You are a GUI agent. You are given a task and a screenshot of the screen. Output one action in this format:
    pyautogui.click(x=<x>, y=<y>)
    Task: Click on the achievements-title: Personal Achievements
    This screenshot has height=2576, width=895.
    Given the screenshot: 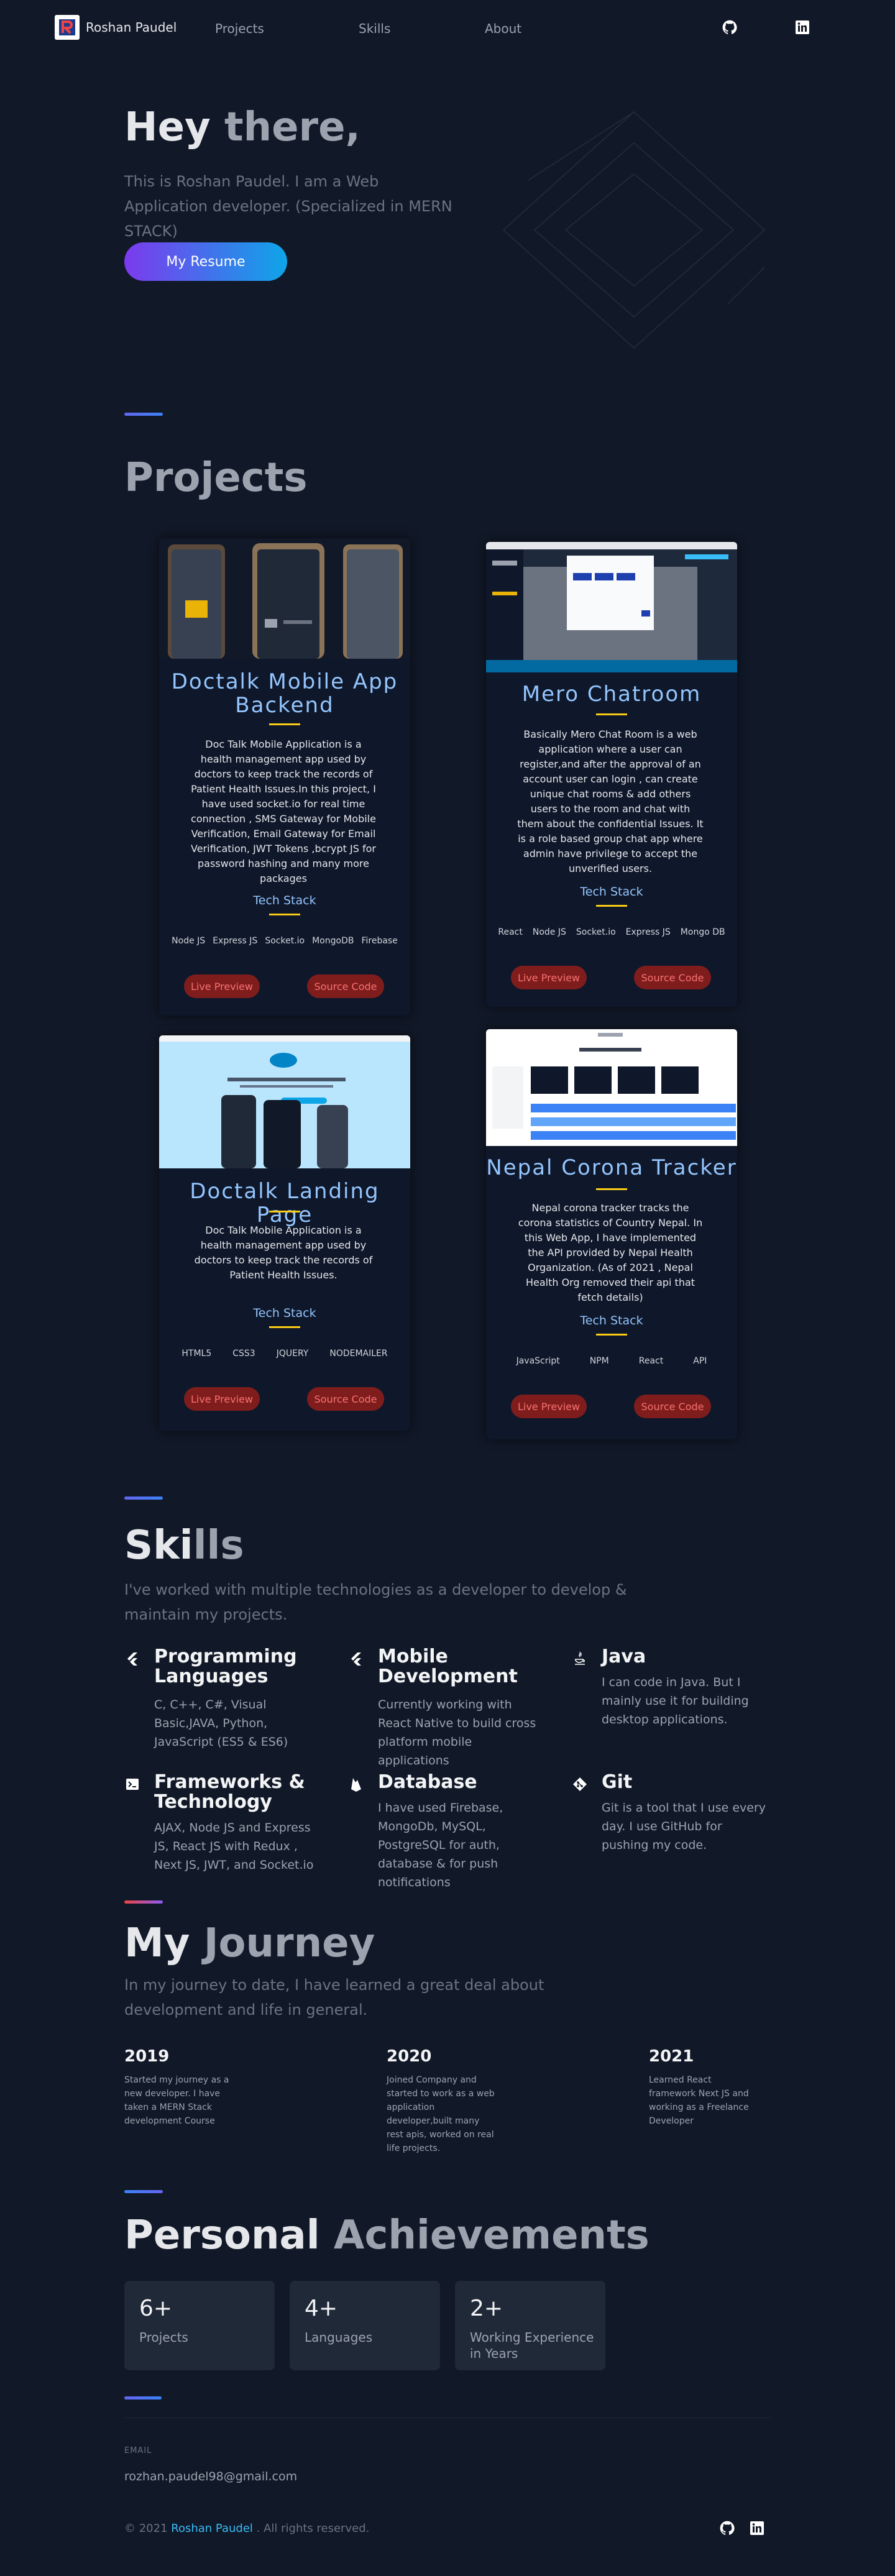 What is the action you would take?
    pyautogui.click(x=386, y=2235)
    